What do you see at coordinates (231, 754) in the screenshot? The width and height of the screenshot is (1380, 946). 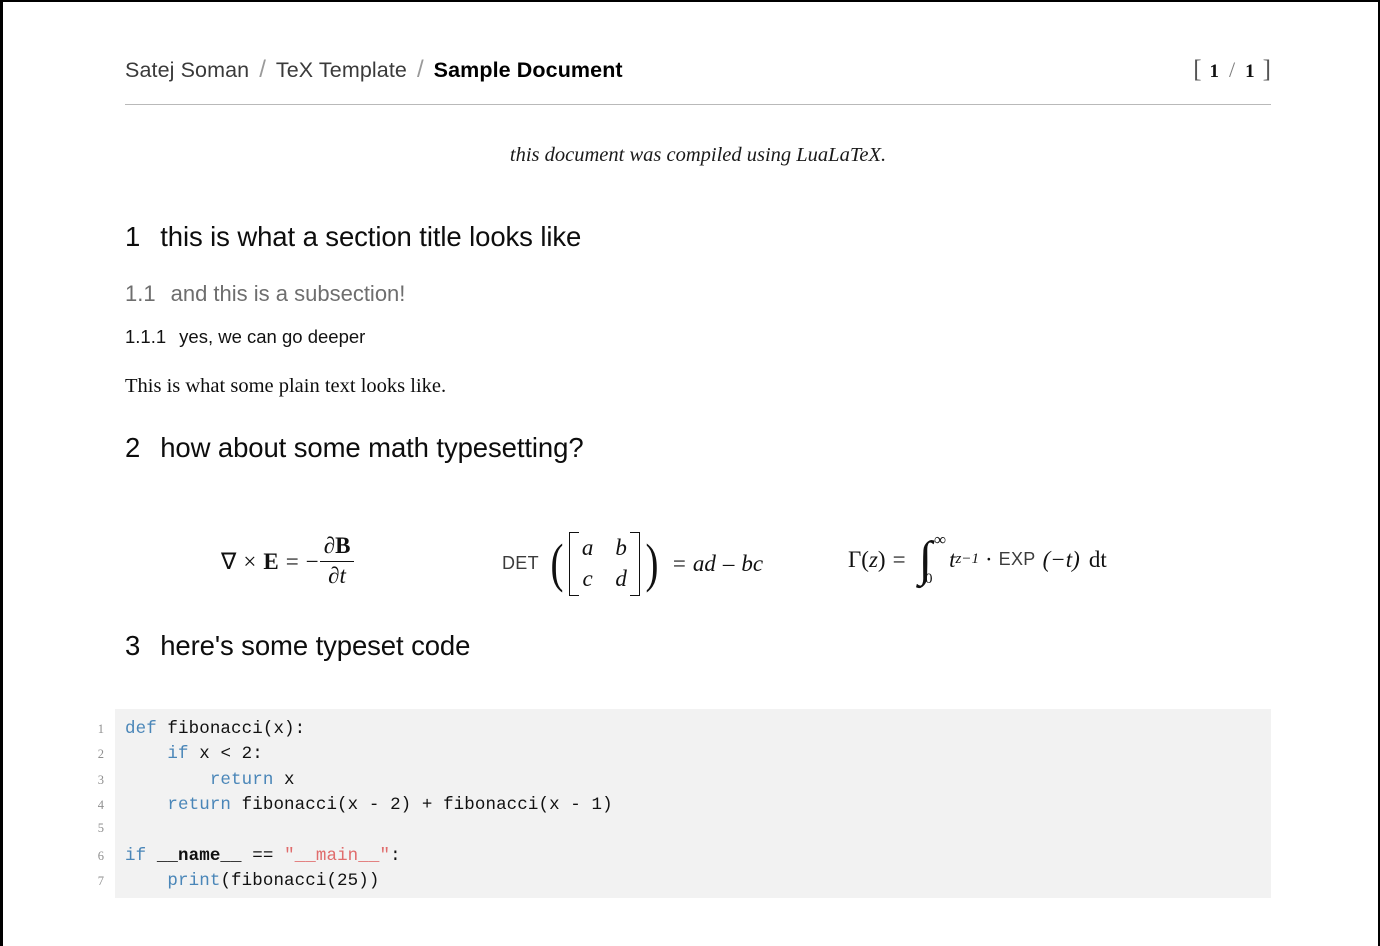 I see `code-token-plain: x < 2:` at bounding box center [231, 754].